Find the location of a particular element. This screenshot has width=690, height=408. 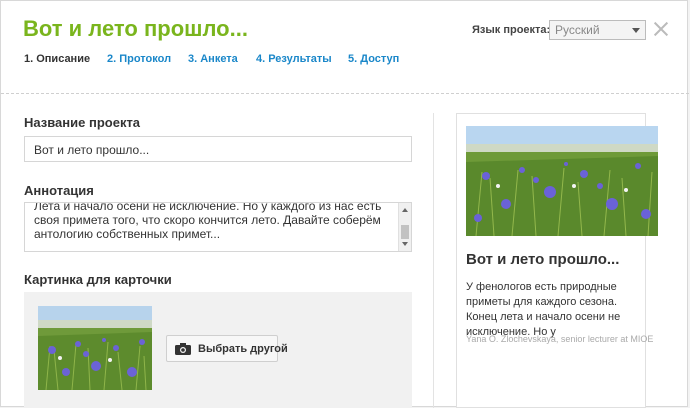

tab-results: 4. Результаты is located at coordinates (294, 59).